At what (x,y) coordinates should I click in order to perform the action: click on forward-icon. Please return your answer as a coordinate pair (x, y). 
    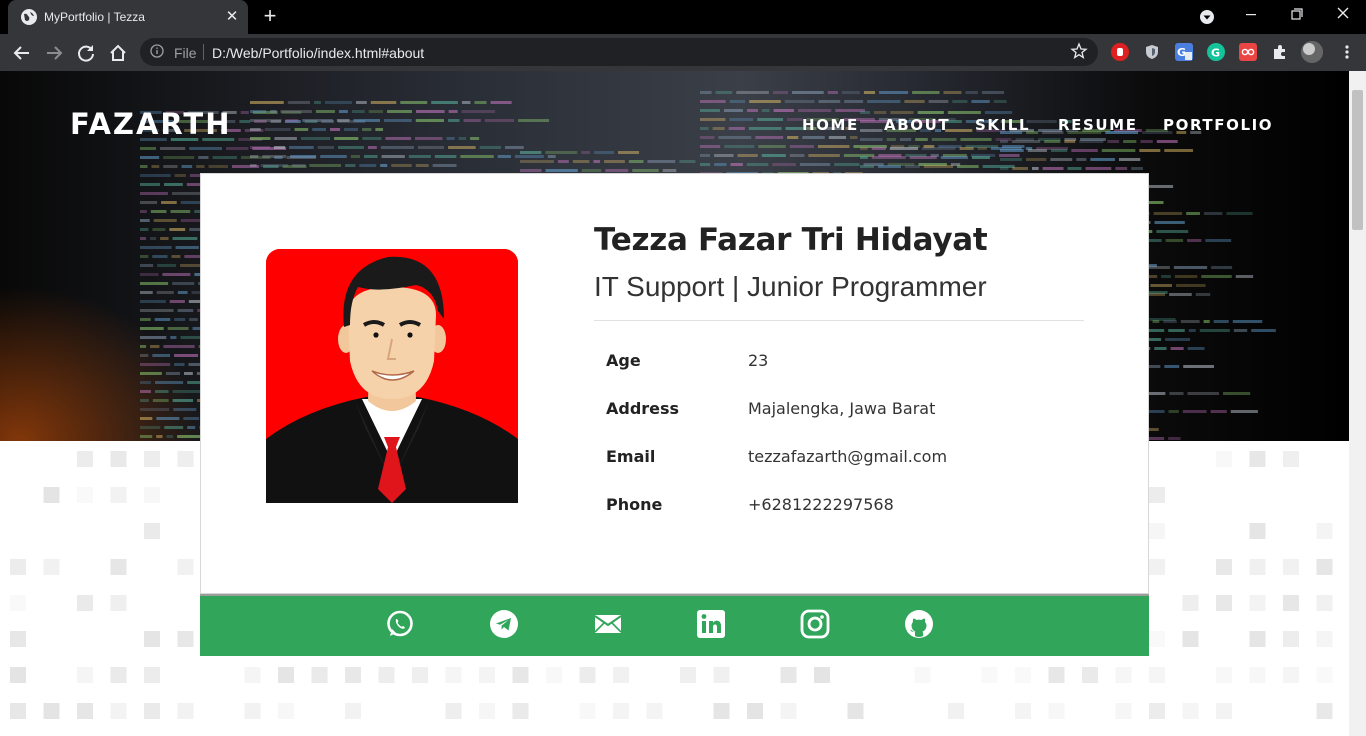
    Looking at the image, I should click on (54, 53).